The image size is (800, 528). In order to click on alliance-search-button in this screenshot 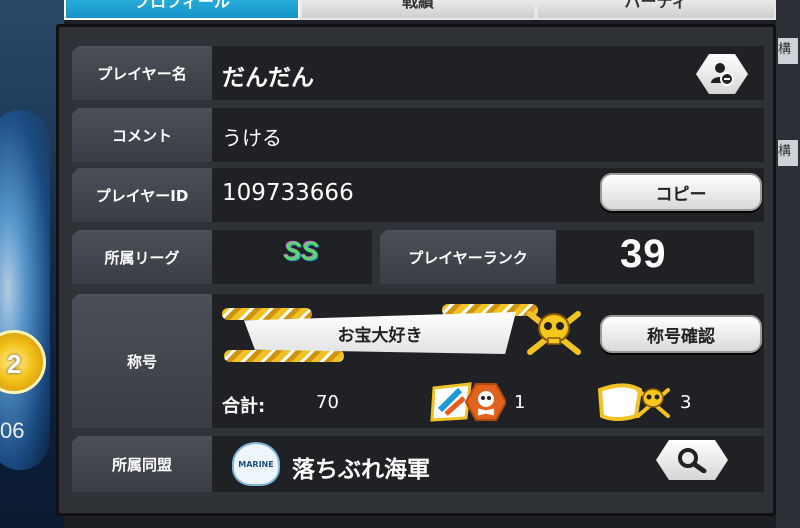, I will do `click(692, 460)`.